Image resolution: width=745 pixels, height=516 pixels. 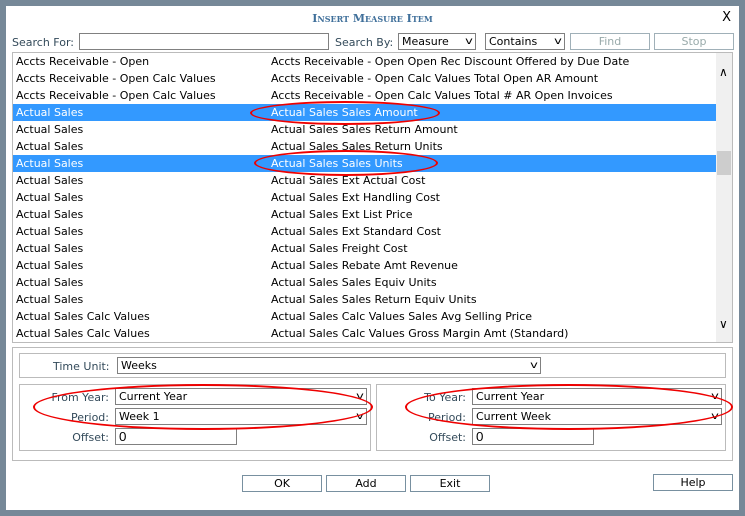 I want to click on measure-cell: Actual Sales Ext Actual Cost, so click(x=348, y=180).